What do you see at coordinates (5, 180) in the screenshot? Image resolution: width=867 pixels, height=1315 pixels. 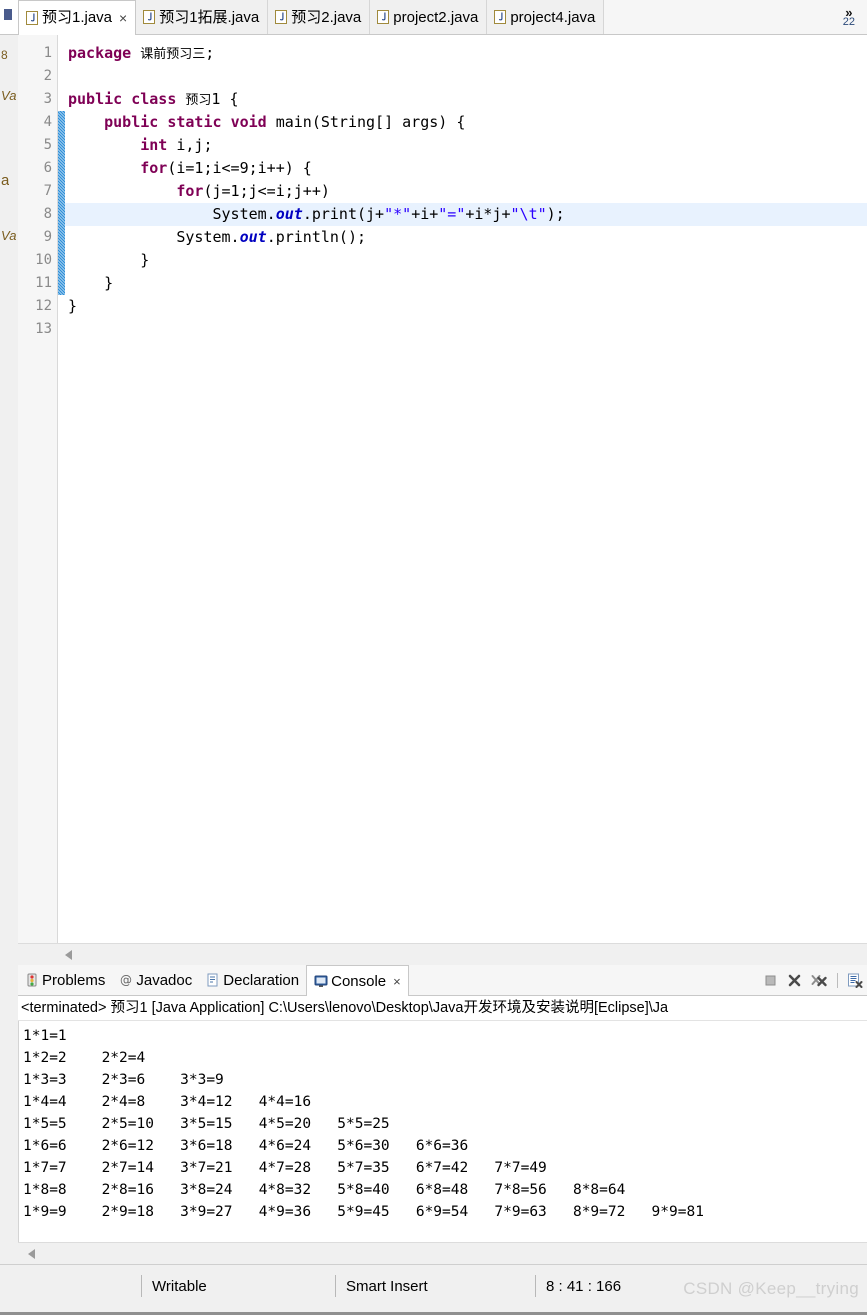 I see `sidebar-fragment-3: a` at bounding box center [5, 180].